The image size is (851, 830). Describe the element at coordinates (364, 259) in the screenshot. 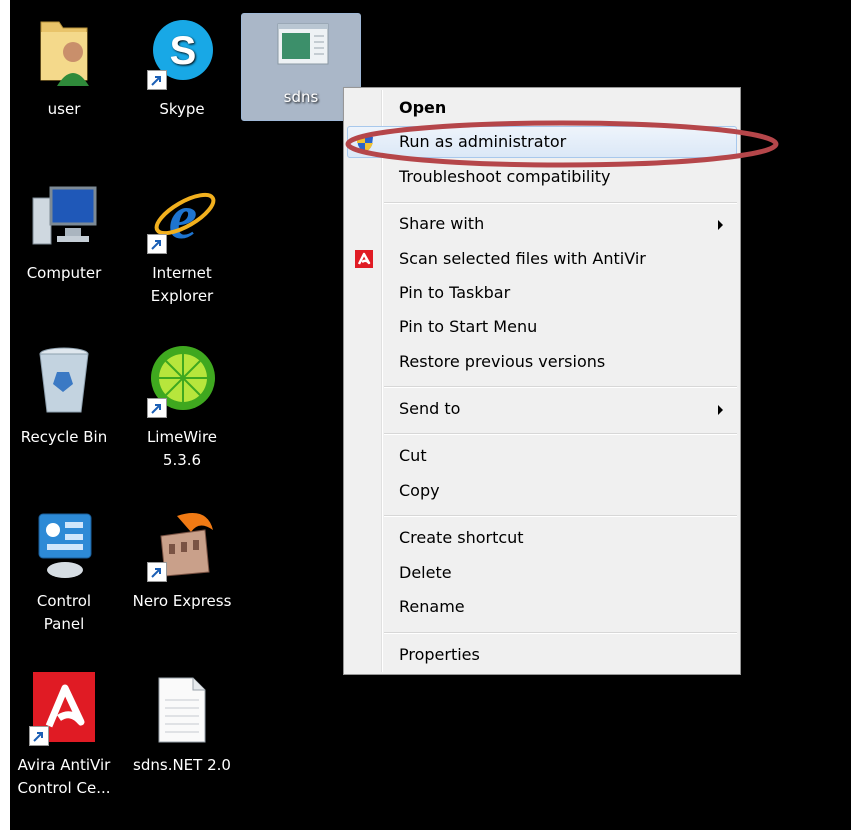

I see `avira-scan-icon` at that location.